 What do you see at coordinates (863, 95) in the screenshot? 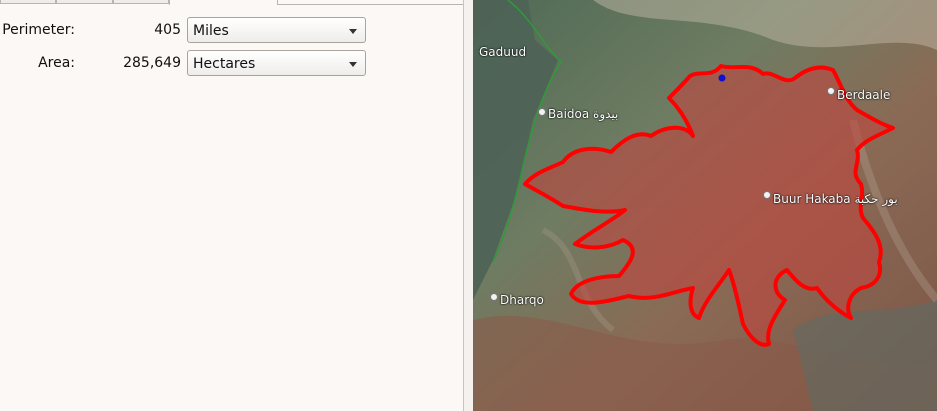
I see `place-label-berdaale: Berdaale` at bounding box center [863, 95].